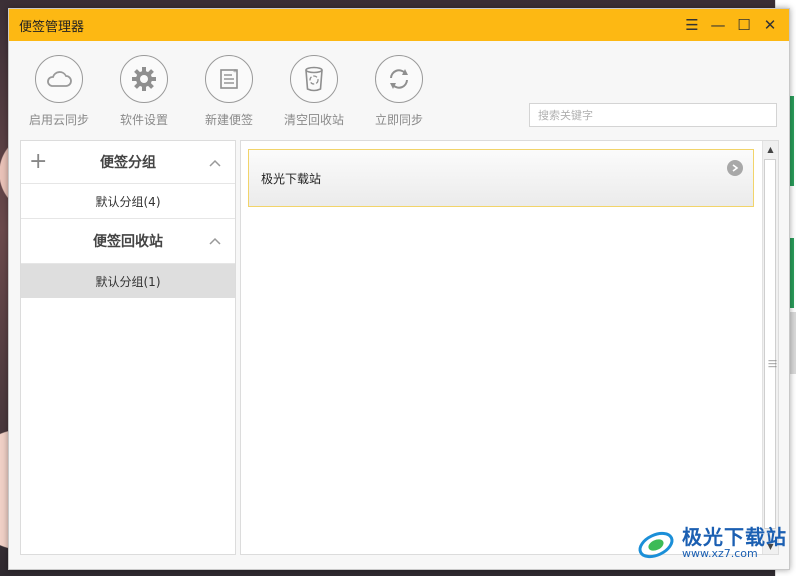  I want to click on menu-icon: ☰, so click(692, 25).